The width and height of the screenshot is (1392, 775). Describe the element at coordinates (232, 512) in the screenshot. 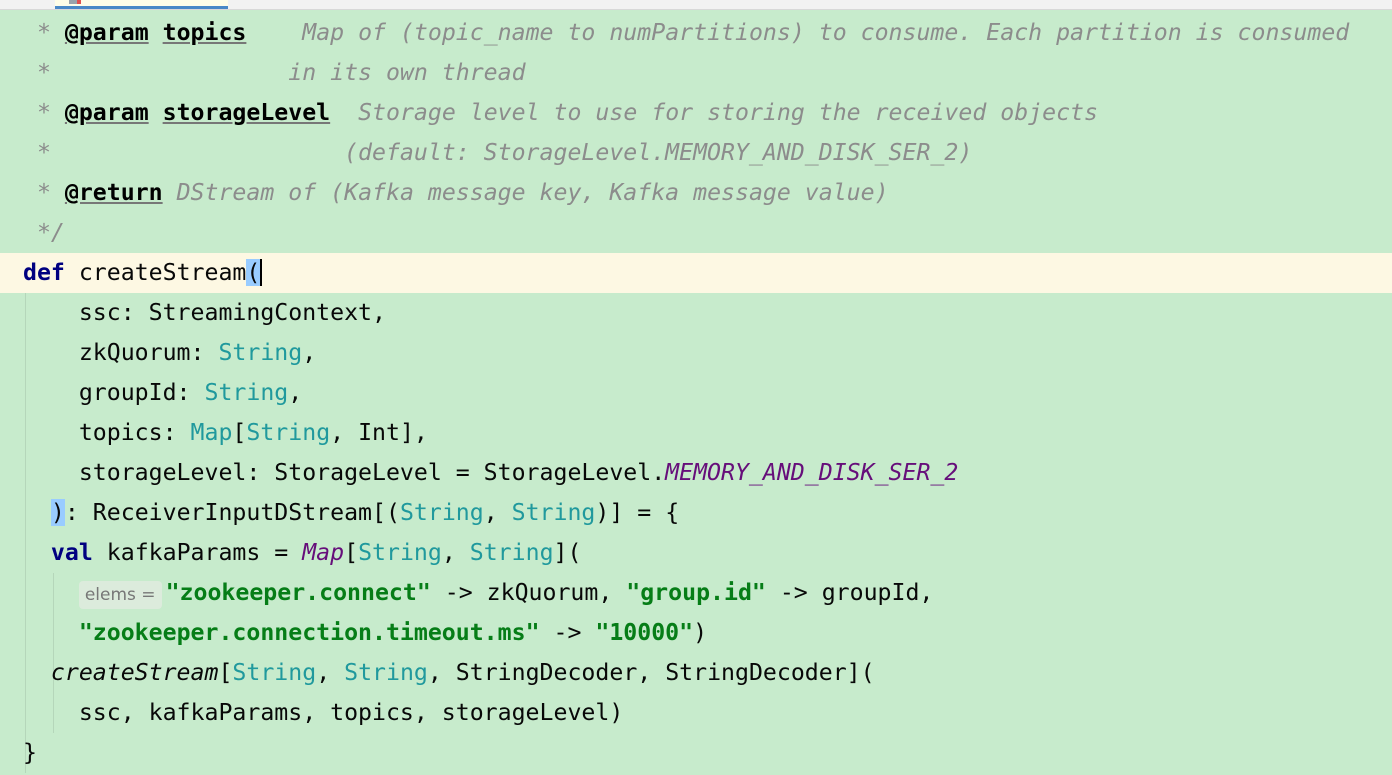

I see `code-token: : ReceiverInputDStream[(` at that location.